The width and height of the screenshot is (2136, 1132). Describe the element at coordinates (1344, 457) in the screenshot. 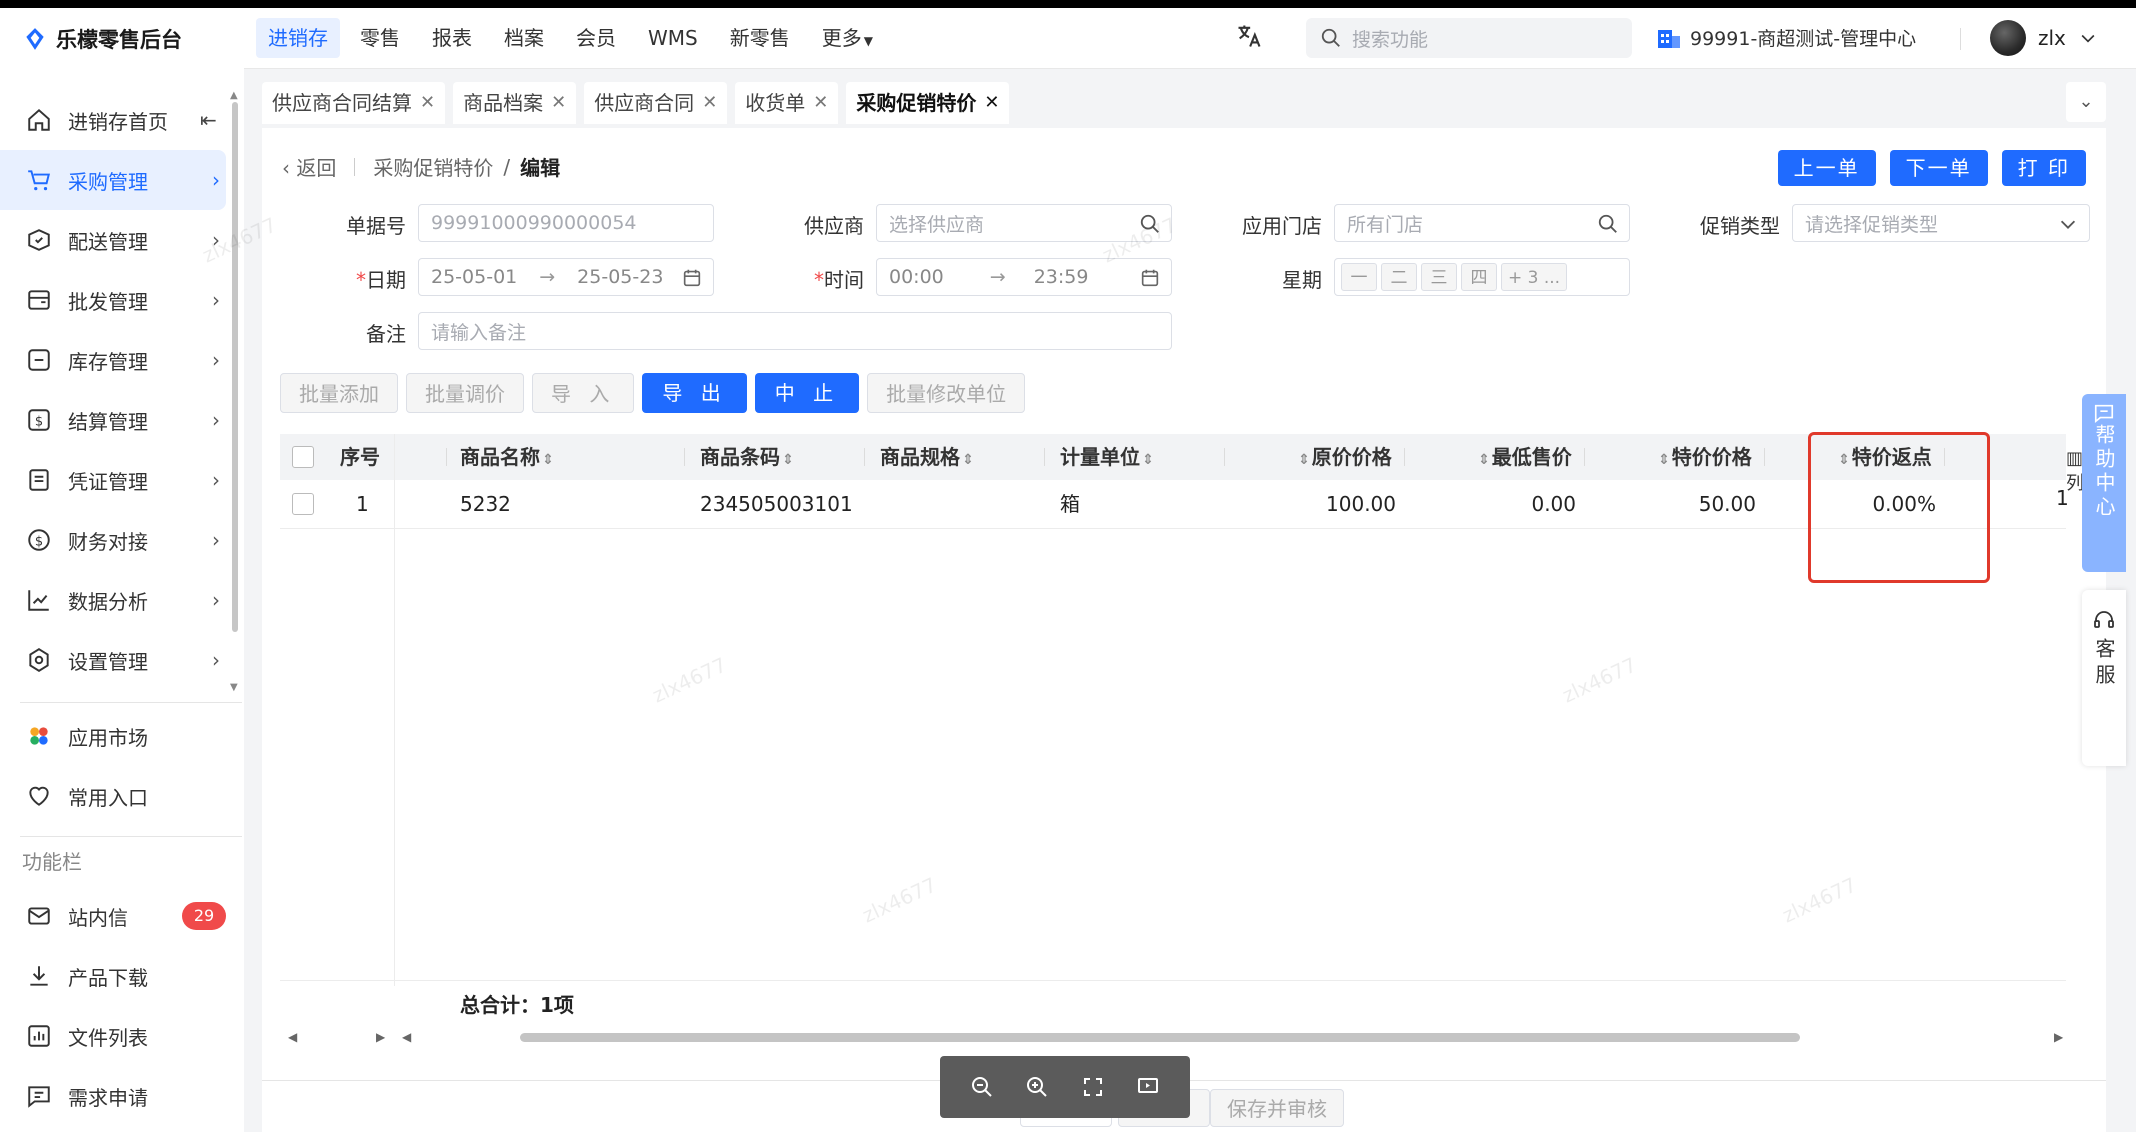

I see `col-header-orig-price: ⇕ 原价价格` at that location.